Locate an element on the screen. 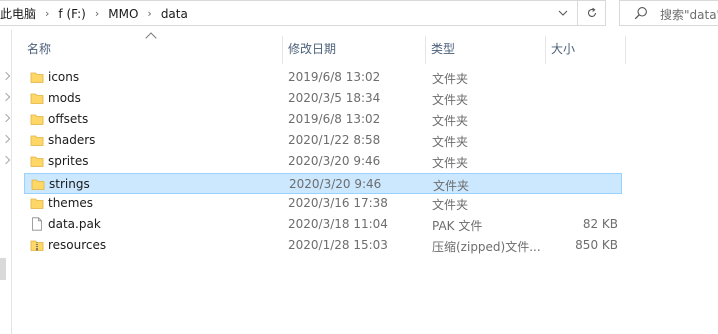 The width and height of the screenshot is (718, 334). navigation-pane-scrollbar is located at coordinates (3, 269).